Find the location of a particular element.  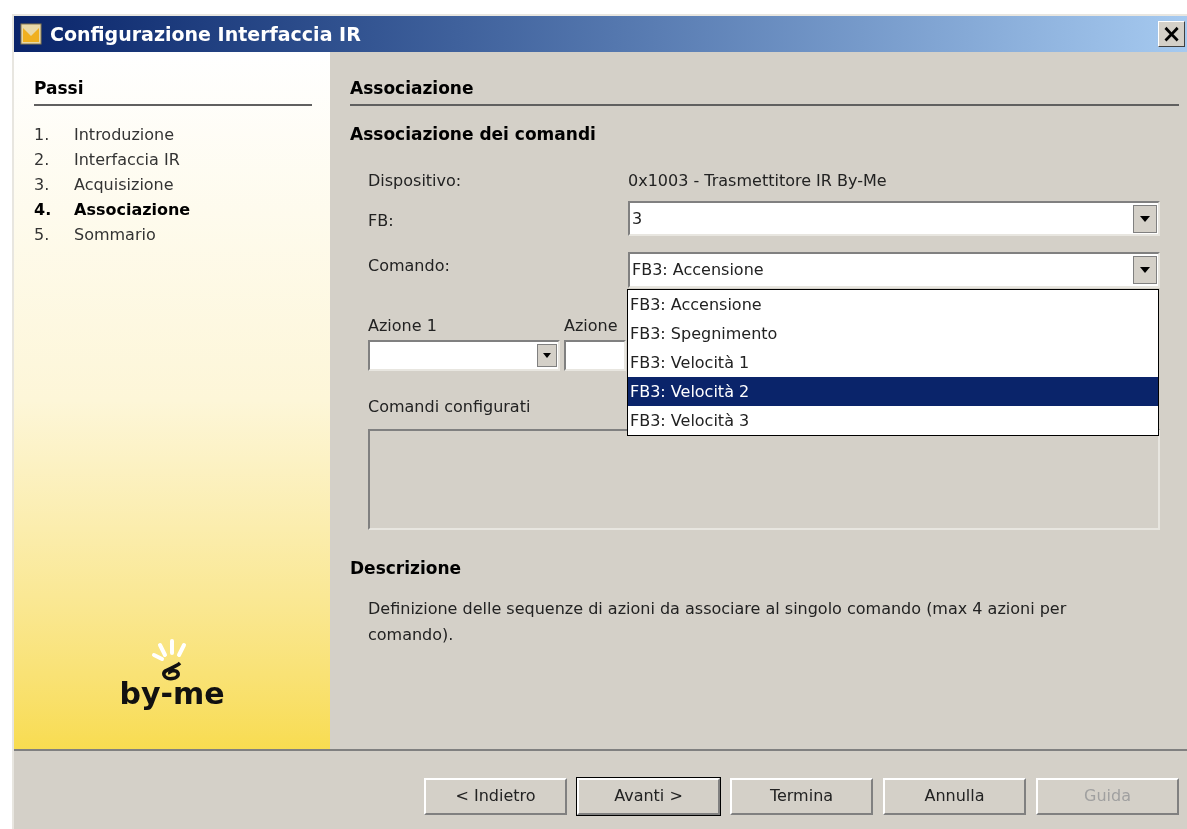

step-item: 2. Interfaccia IR is located at coordinates (172, 159).